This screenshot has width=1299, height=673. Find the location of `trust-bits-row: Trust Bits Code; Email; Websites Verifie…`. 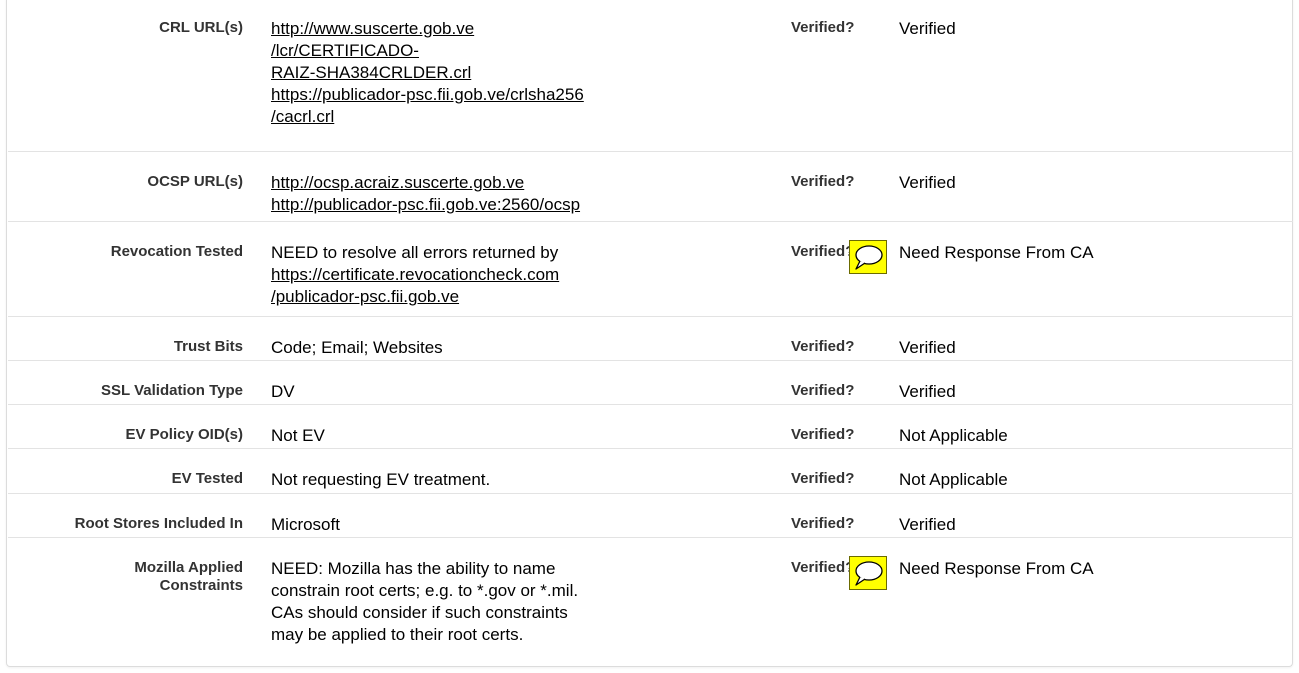

trust-bits-row: Trust Bits Code; Email; Websites Verifie… is located at coordinates (650, 339).